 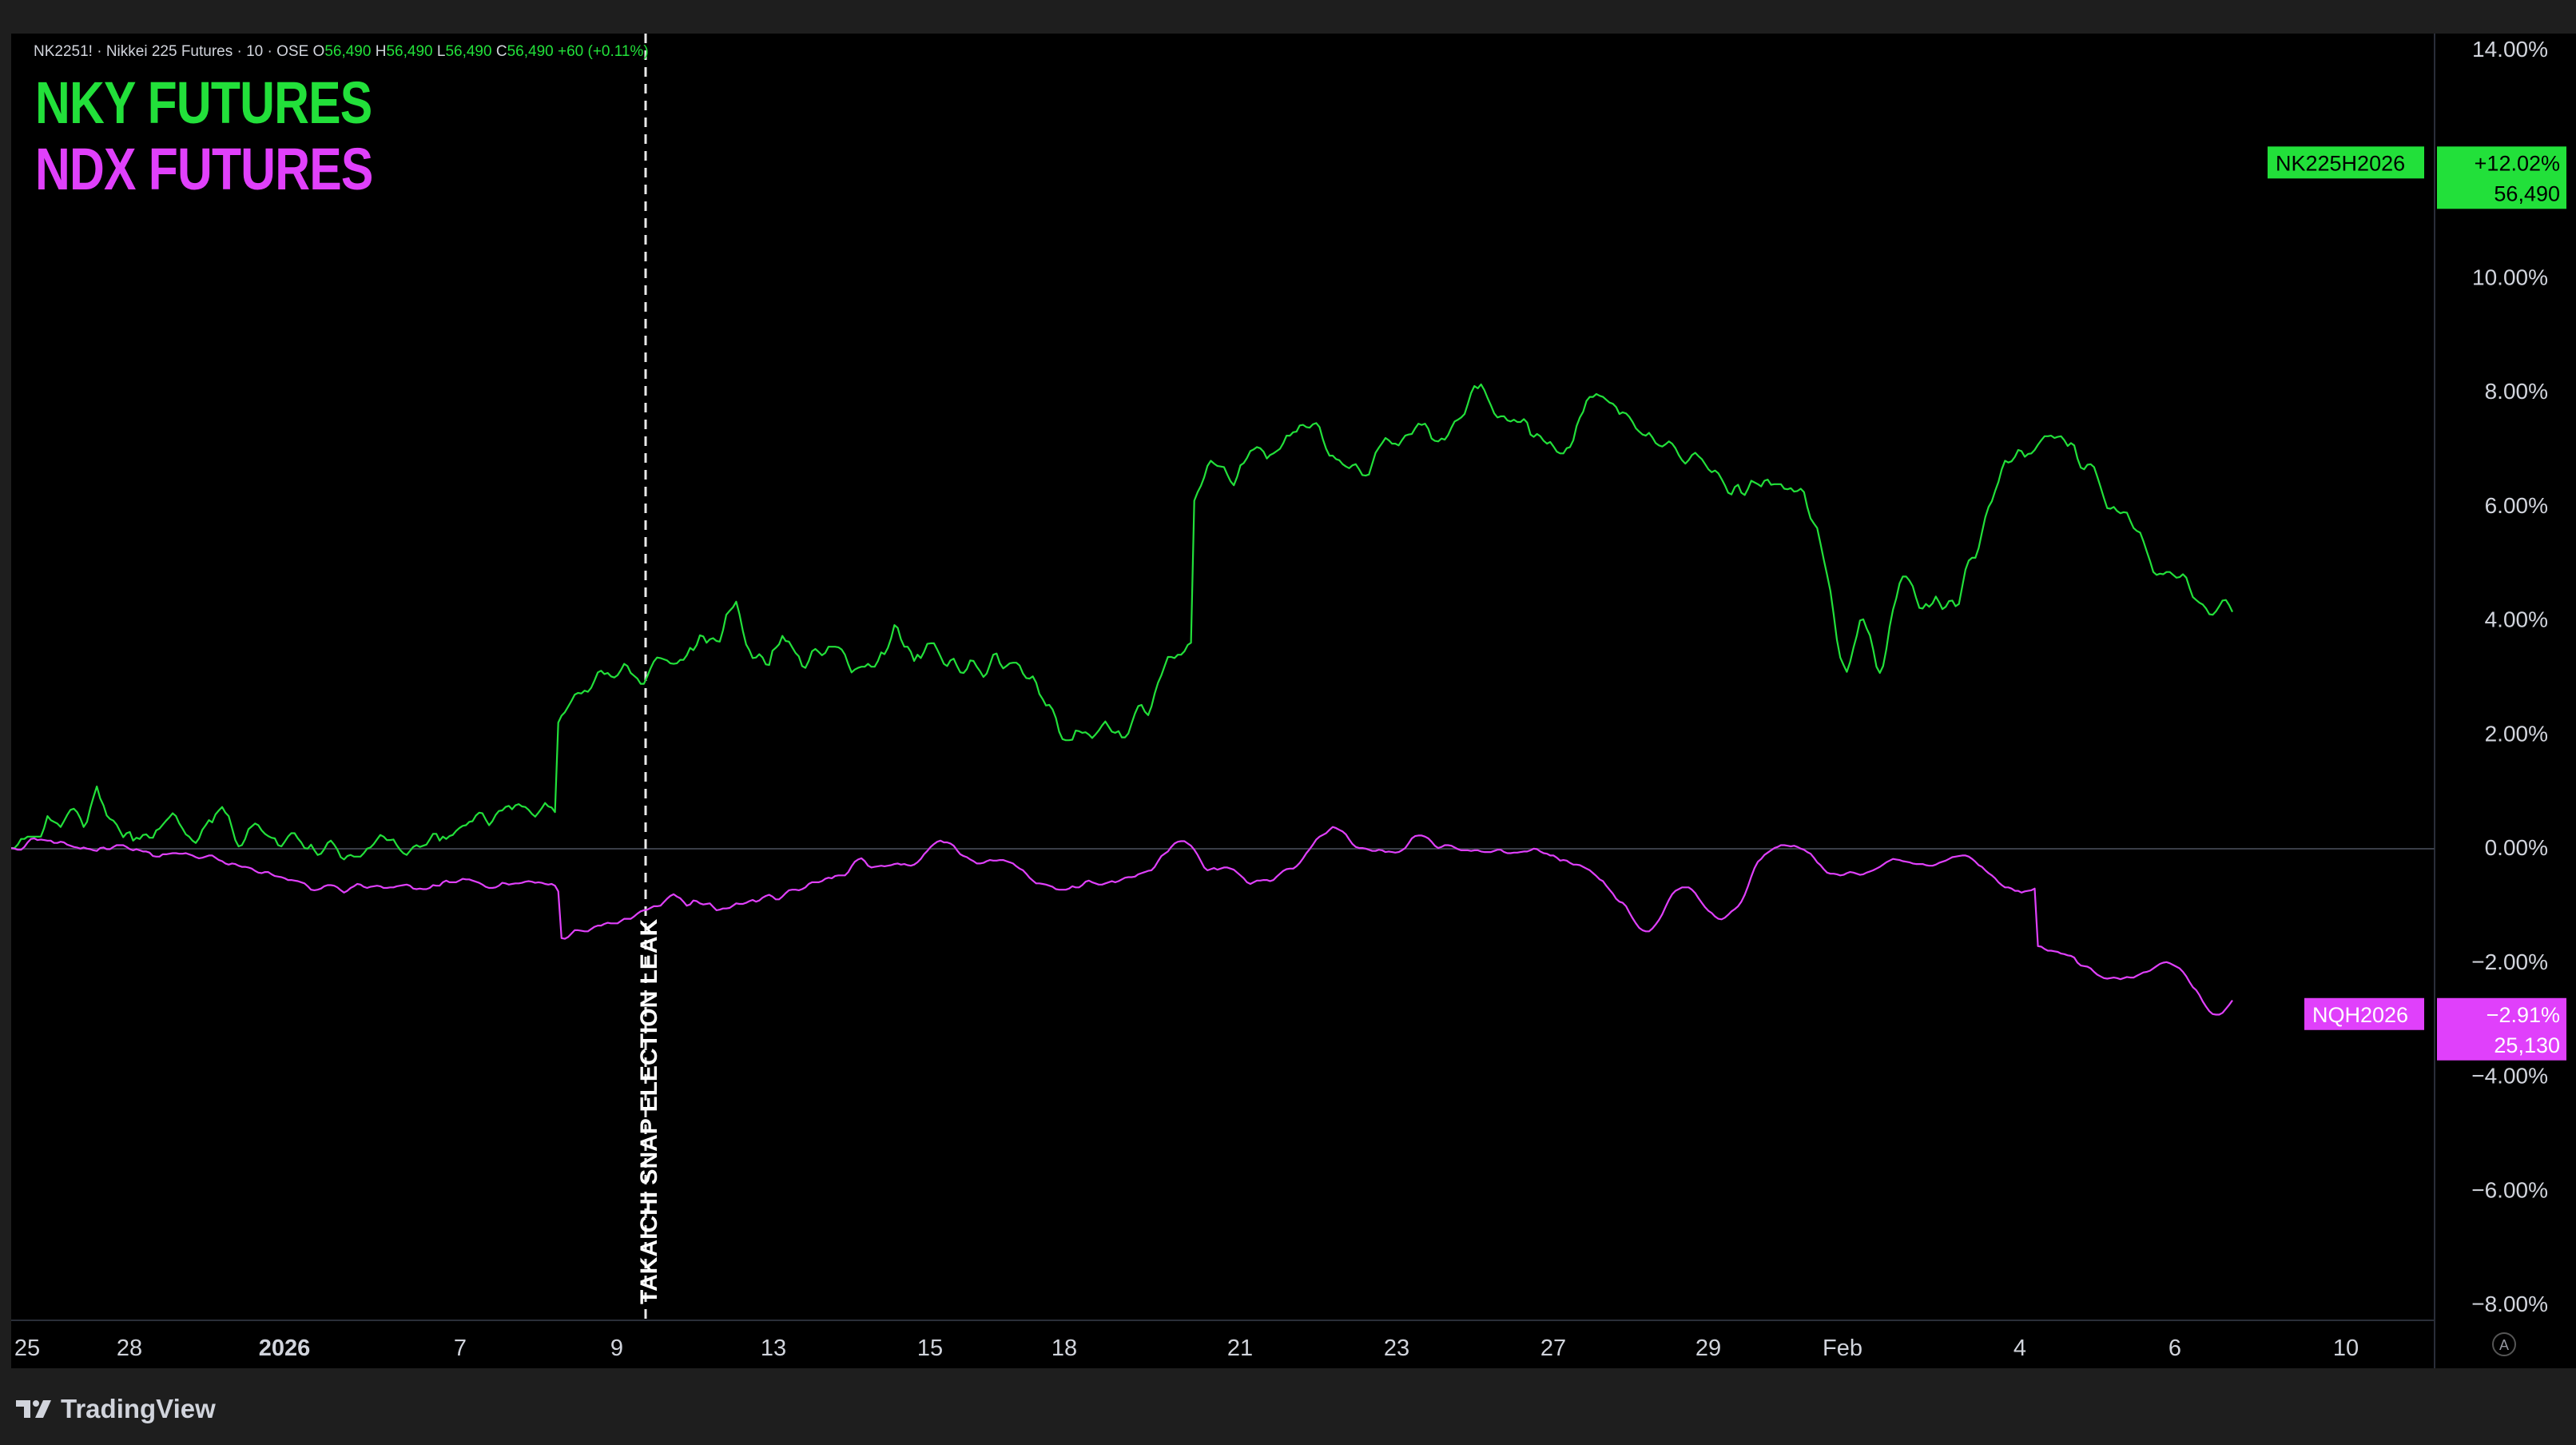 What do you see at coordinates (381, 52) in the screenshot?
I see `high-label: H` at bounding box center [381, 52].